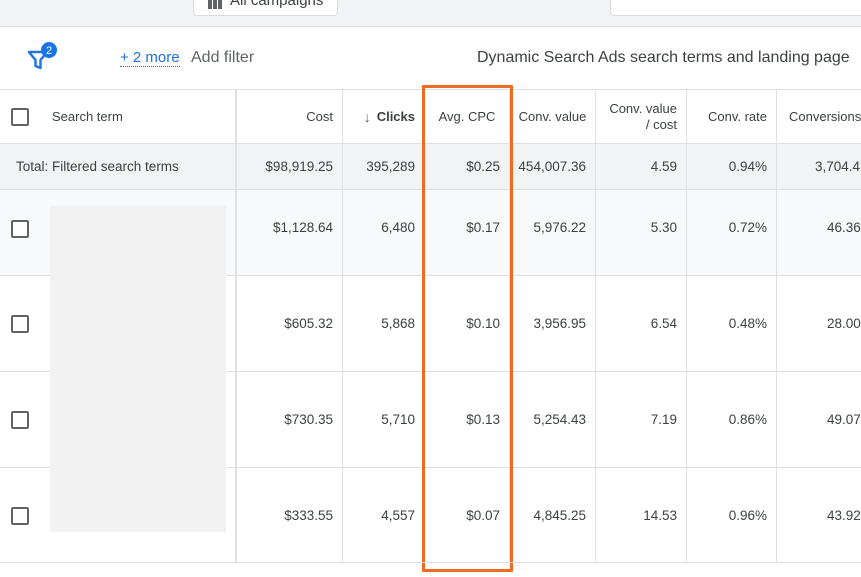  I want to click on conv-value-cost-cell: 7.19, so click(641, 419).